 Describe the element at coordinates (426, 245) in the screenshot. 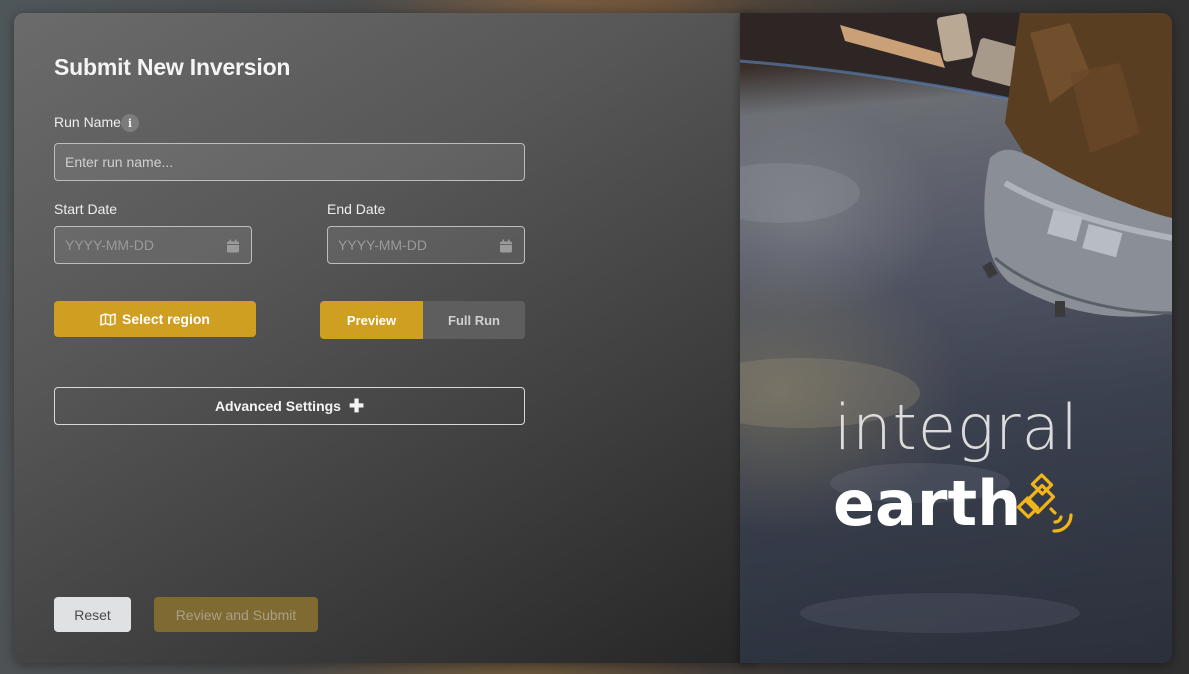

I see `end-date-input` at that location.